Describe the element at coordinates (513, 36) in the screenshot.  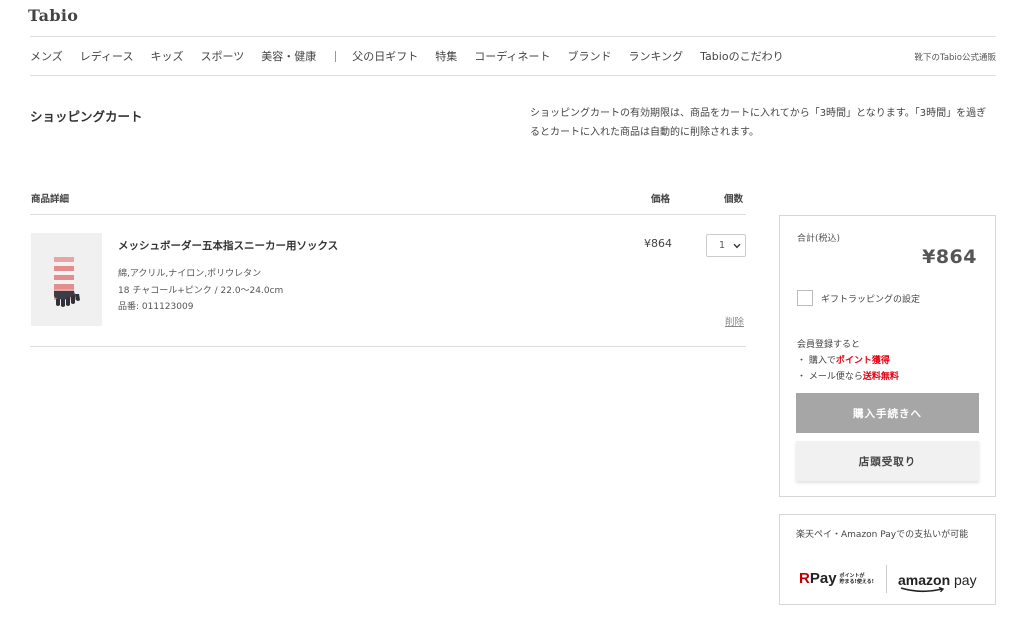
I see `header-divider-top` at that location.